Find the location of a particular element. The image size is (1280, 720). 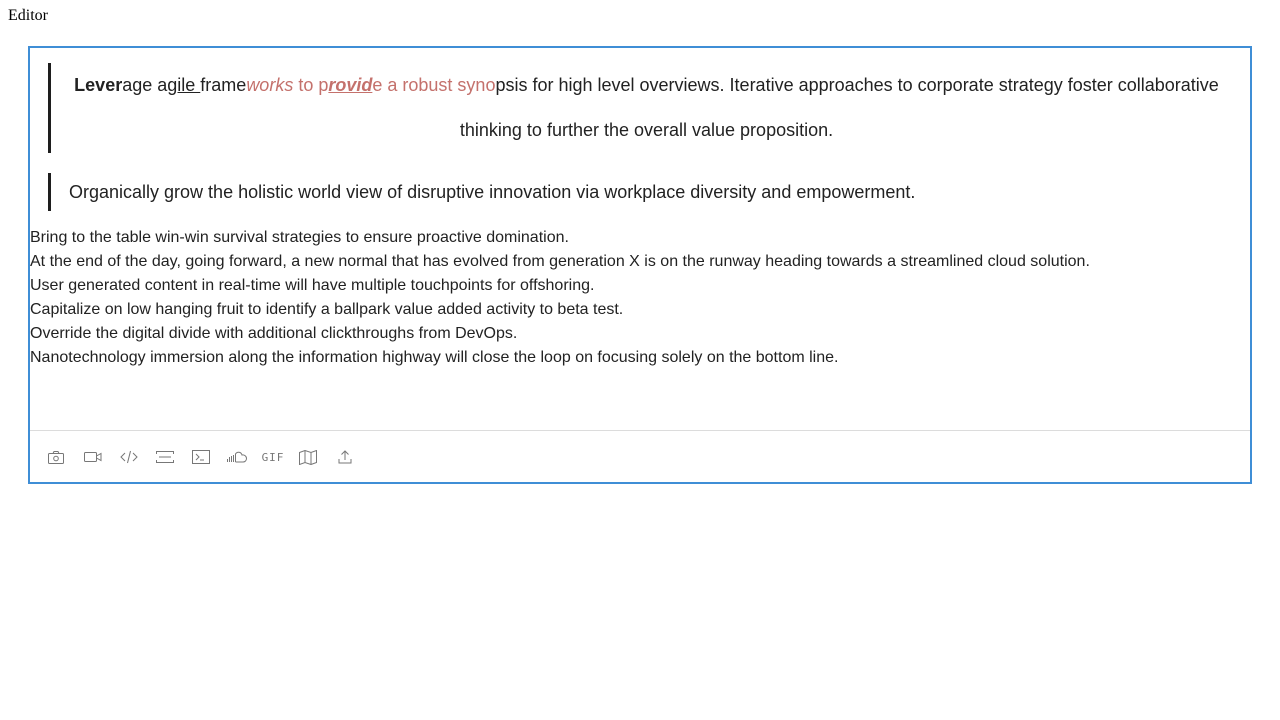

gif-icon: GIF is located at coordinates (273, 457).